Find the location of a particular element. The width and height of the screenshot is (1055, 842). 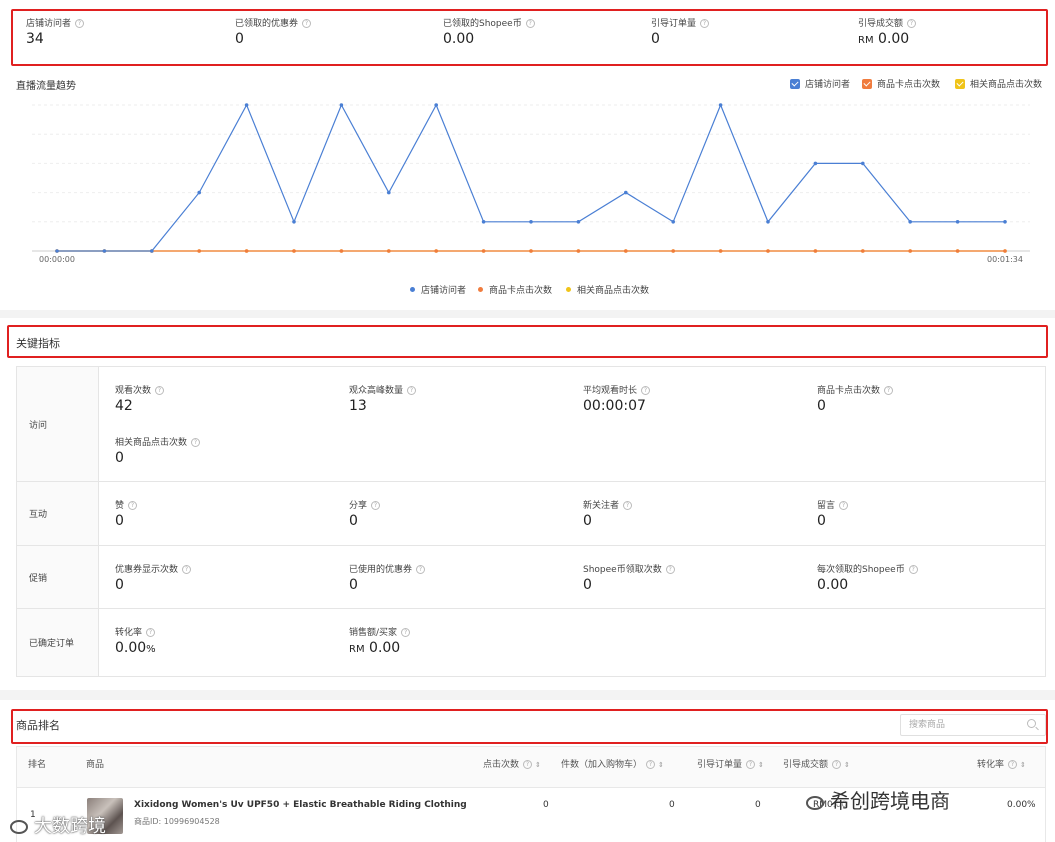

metrics-group-label: 已确定订单 is located at coordinates (58, 642).